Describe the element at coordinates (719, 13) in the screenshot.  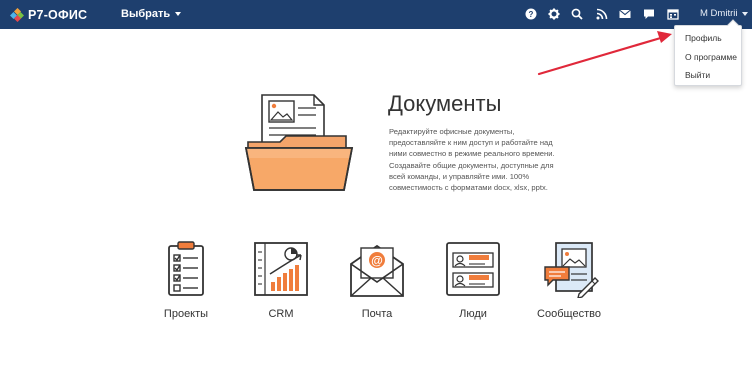
I see `user-name: M Dmitrii` at that location.